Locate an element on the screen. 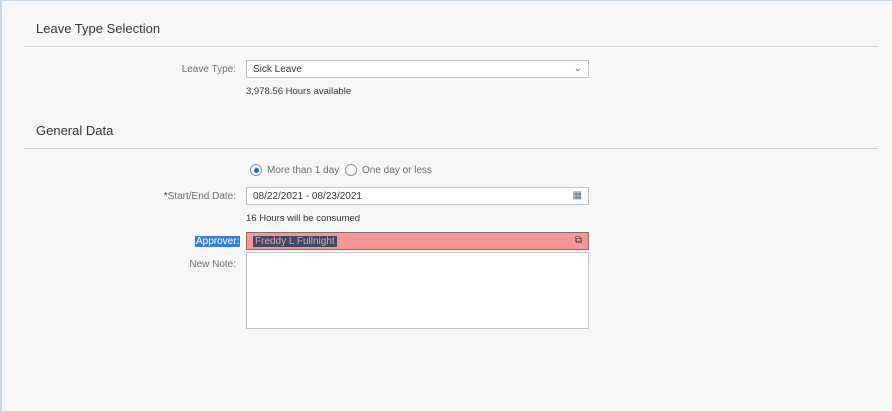 The width and height of the screenshot is (892, 411). leave-type-value: Sick Leave is located at coordinates (277, 69).